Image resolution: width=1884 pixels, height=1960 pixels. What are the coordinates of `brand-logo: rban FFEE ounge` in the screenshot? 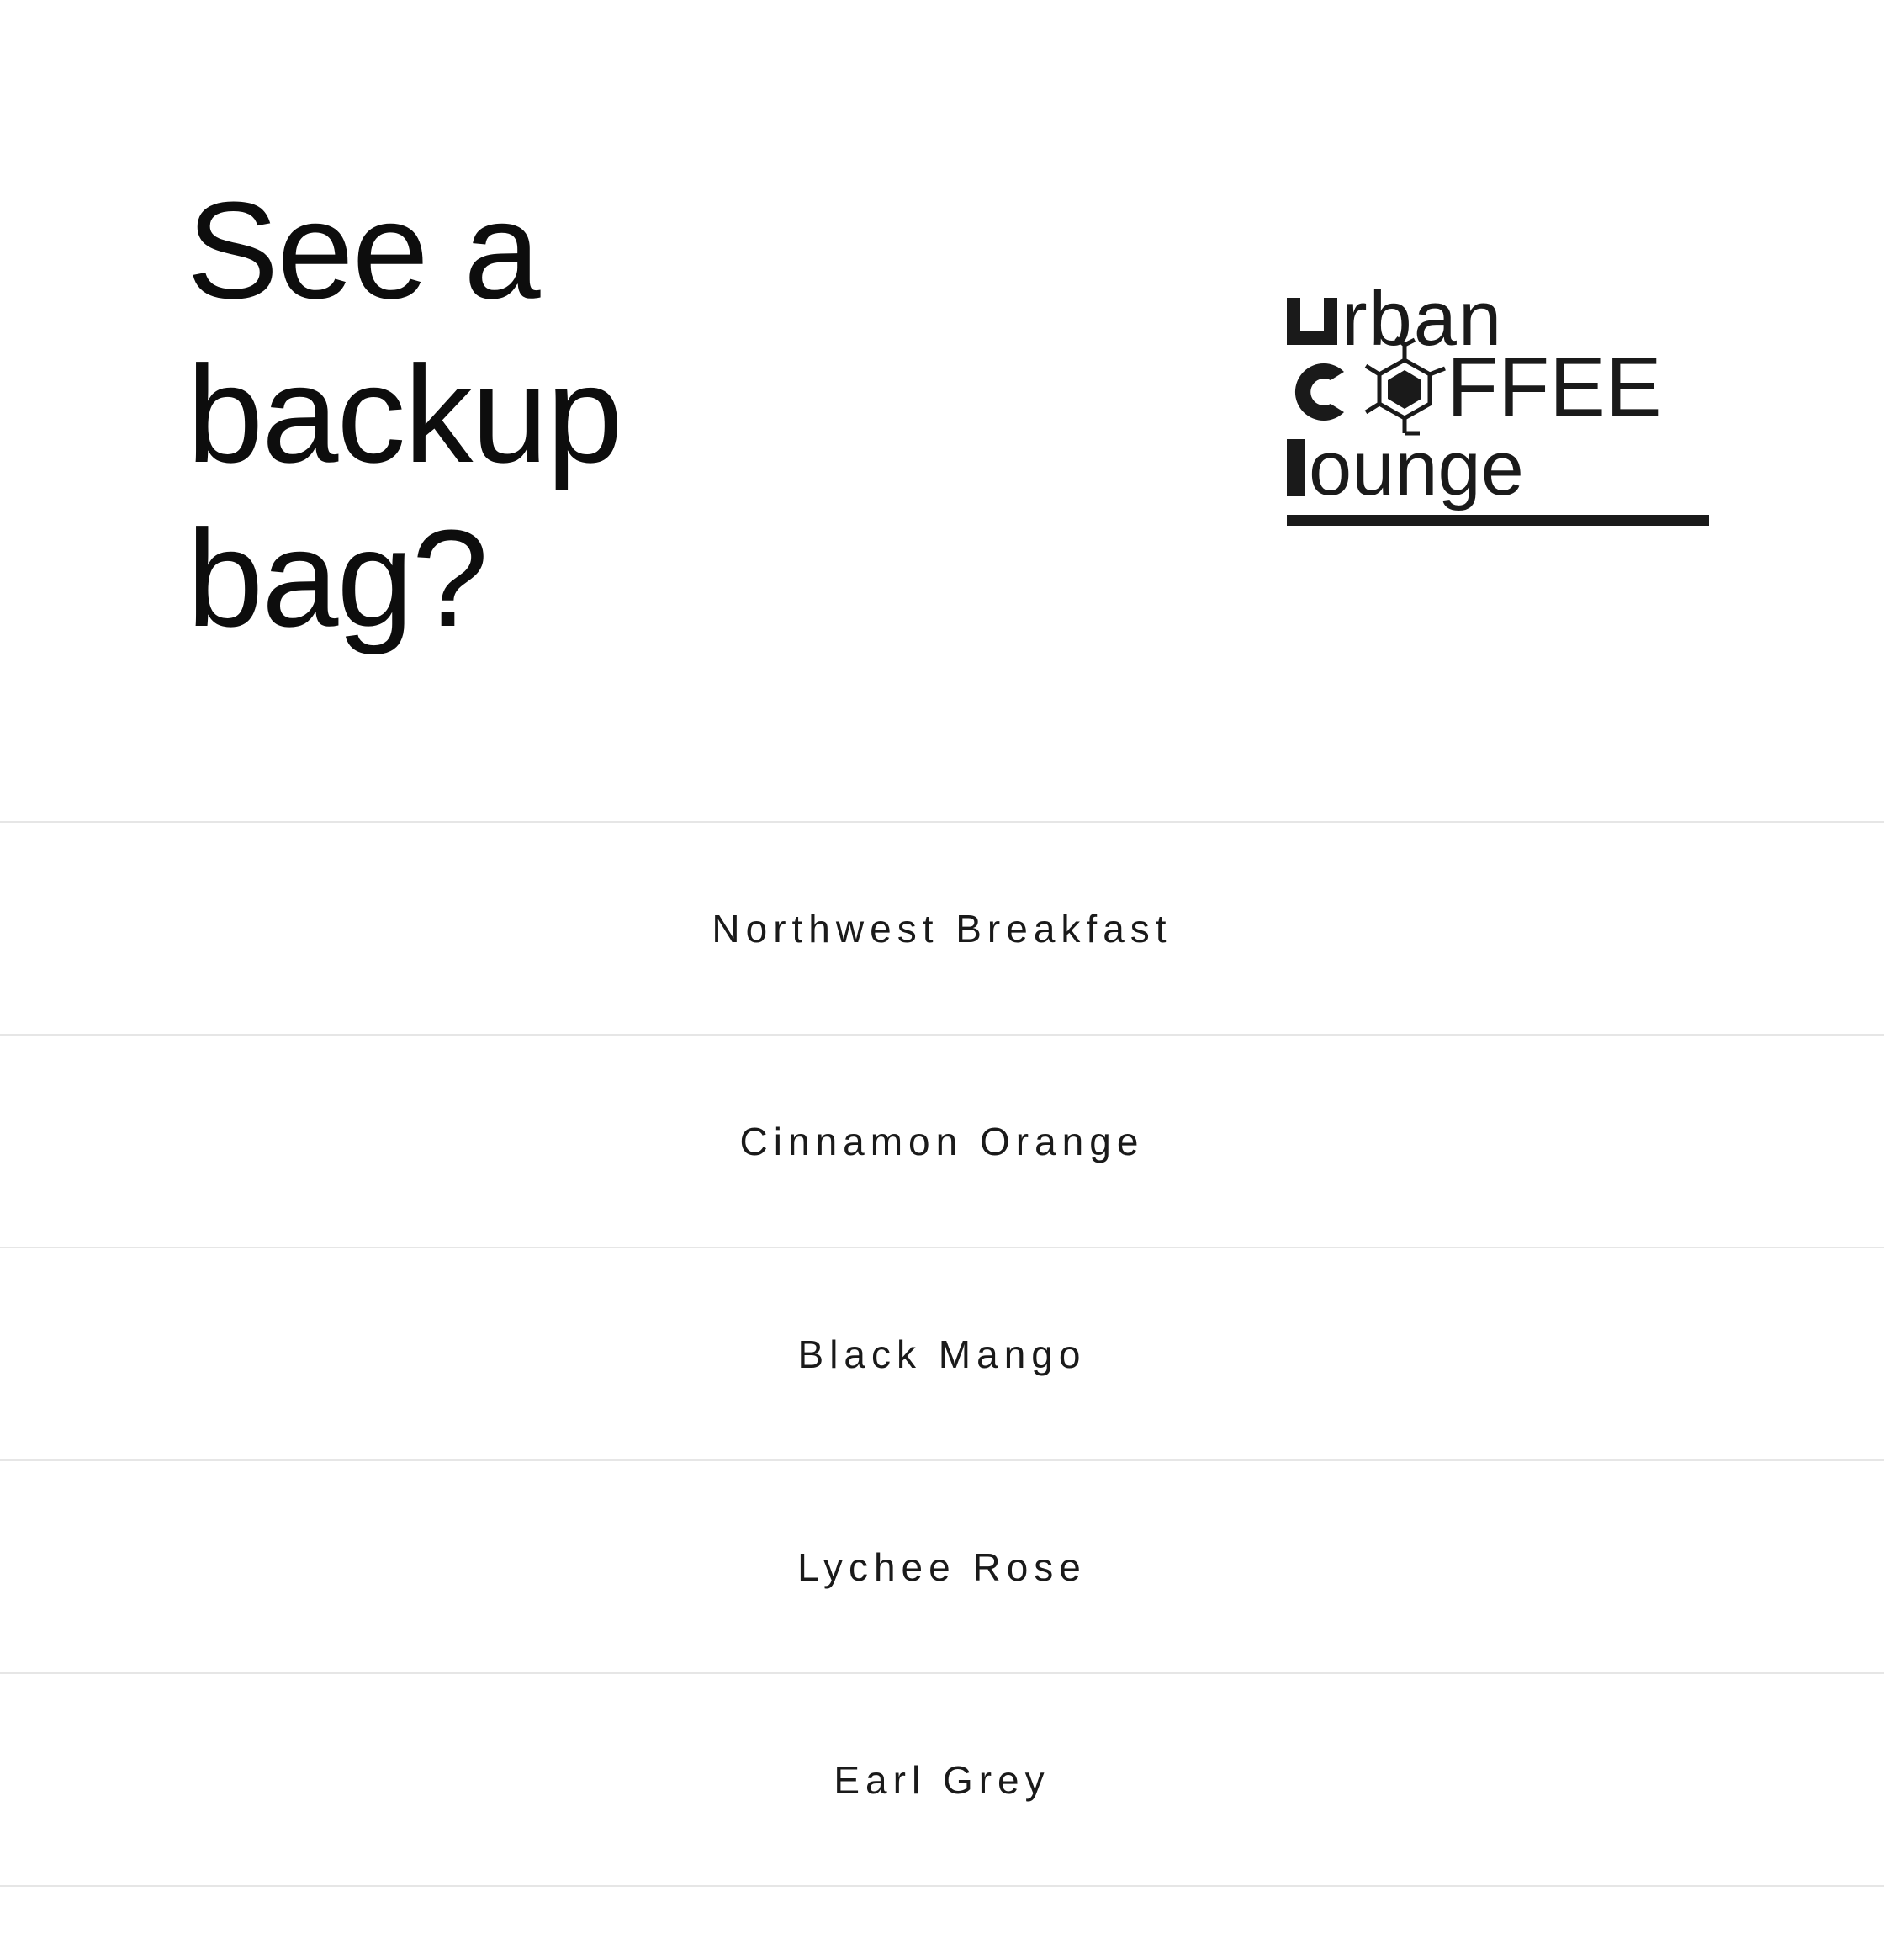 It's located at (1497, 408).